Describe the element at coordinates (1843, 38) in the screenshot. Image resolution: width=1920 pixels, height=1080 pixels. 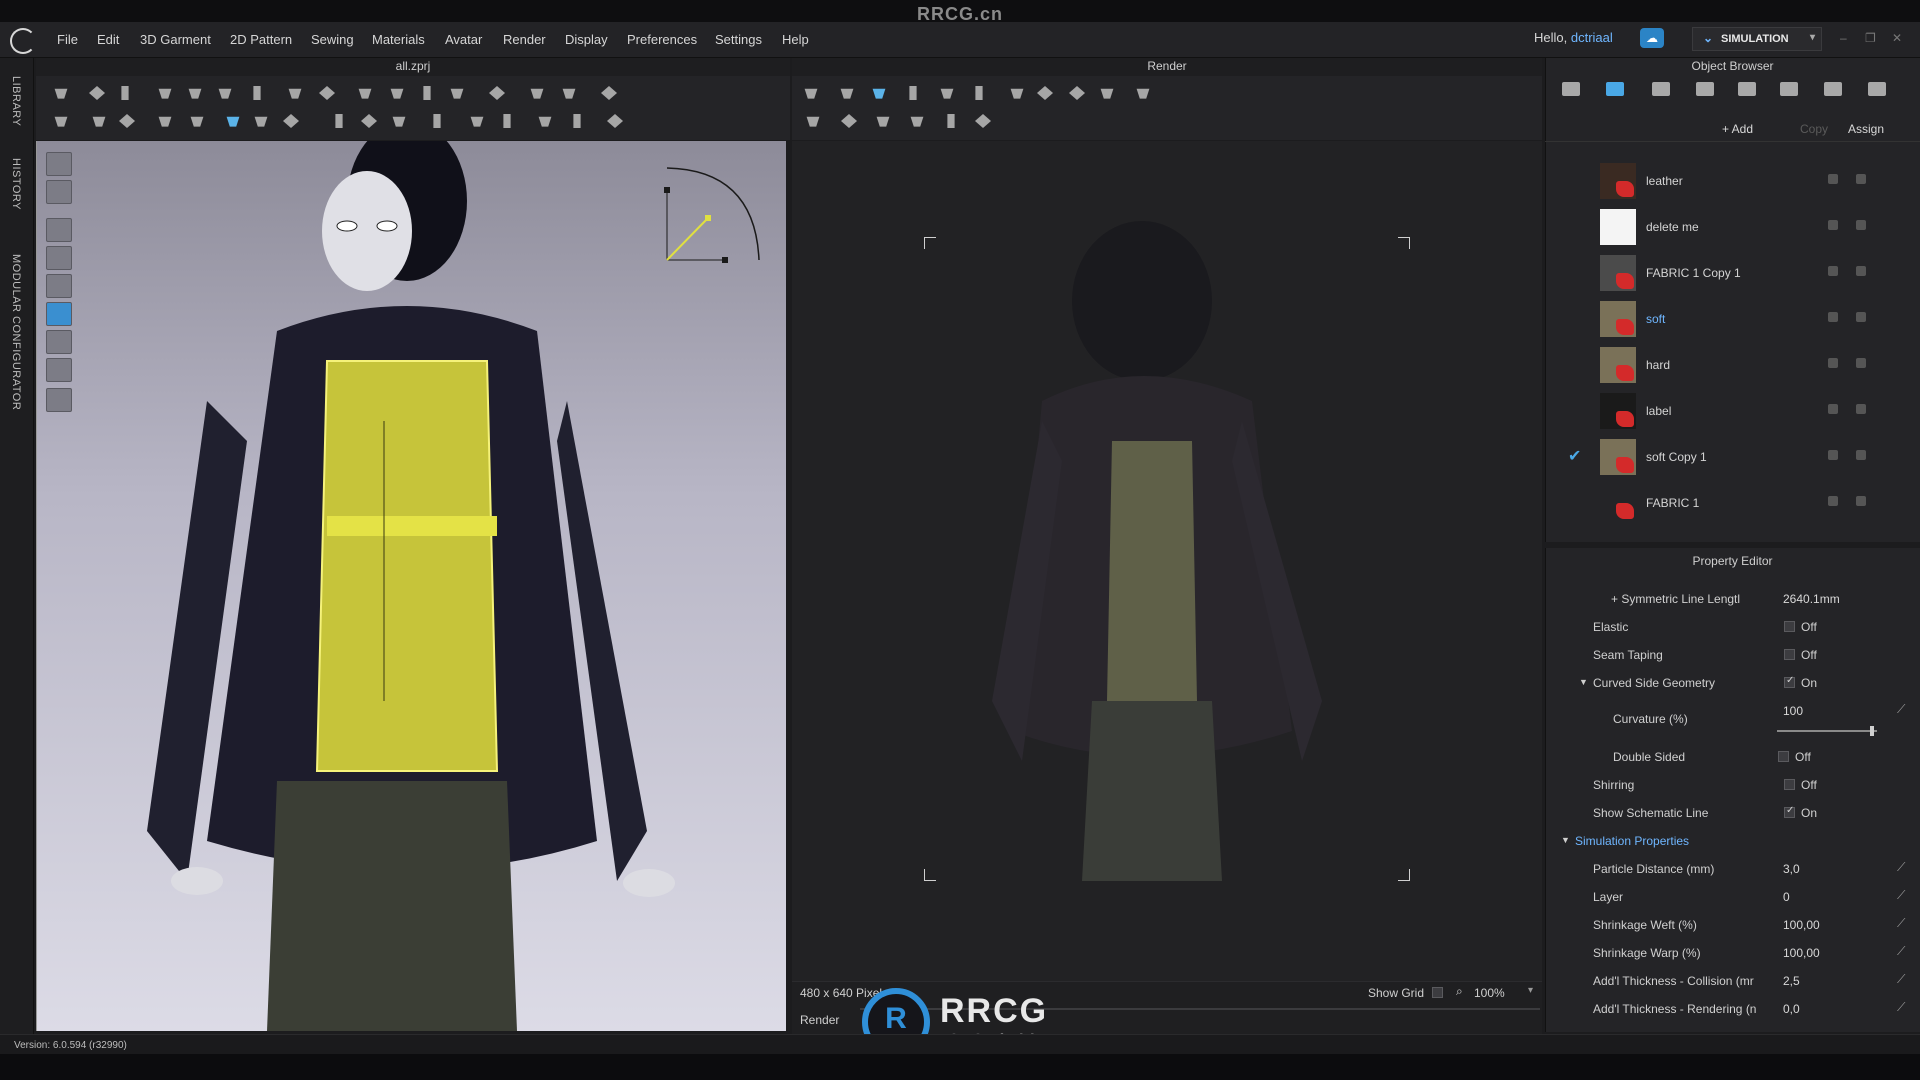
I see `minimize-icon: –` at that location.